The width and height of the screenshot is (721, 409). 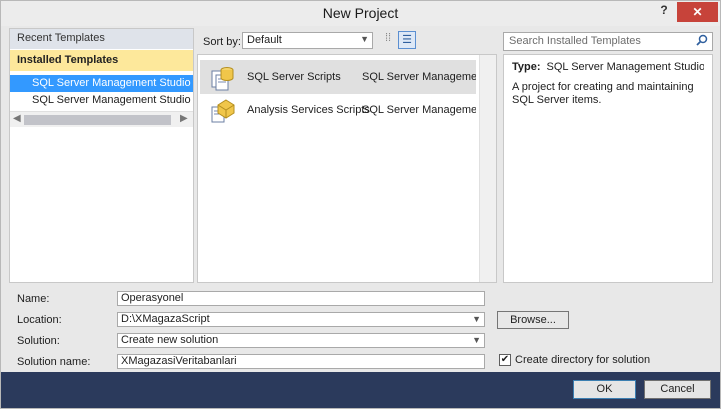 What do you see at coordinates (308, 110) in the screenshot?
I see `template-name: Analysis Services Scripts` at bounding box center [308, 110].